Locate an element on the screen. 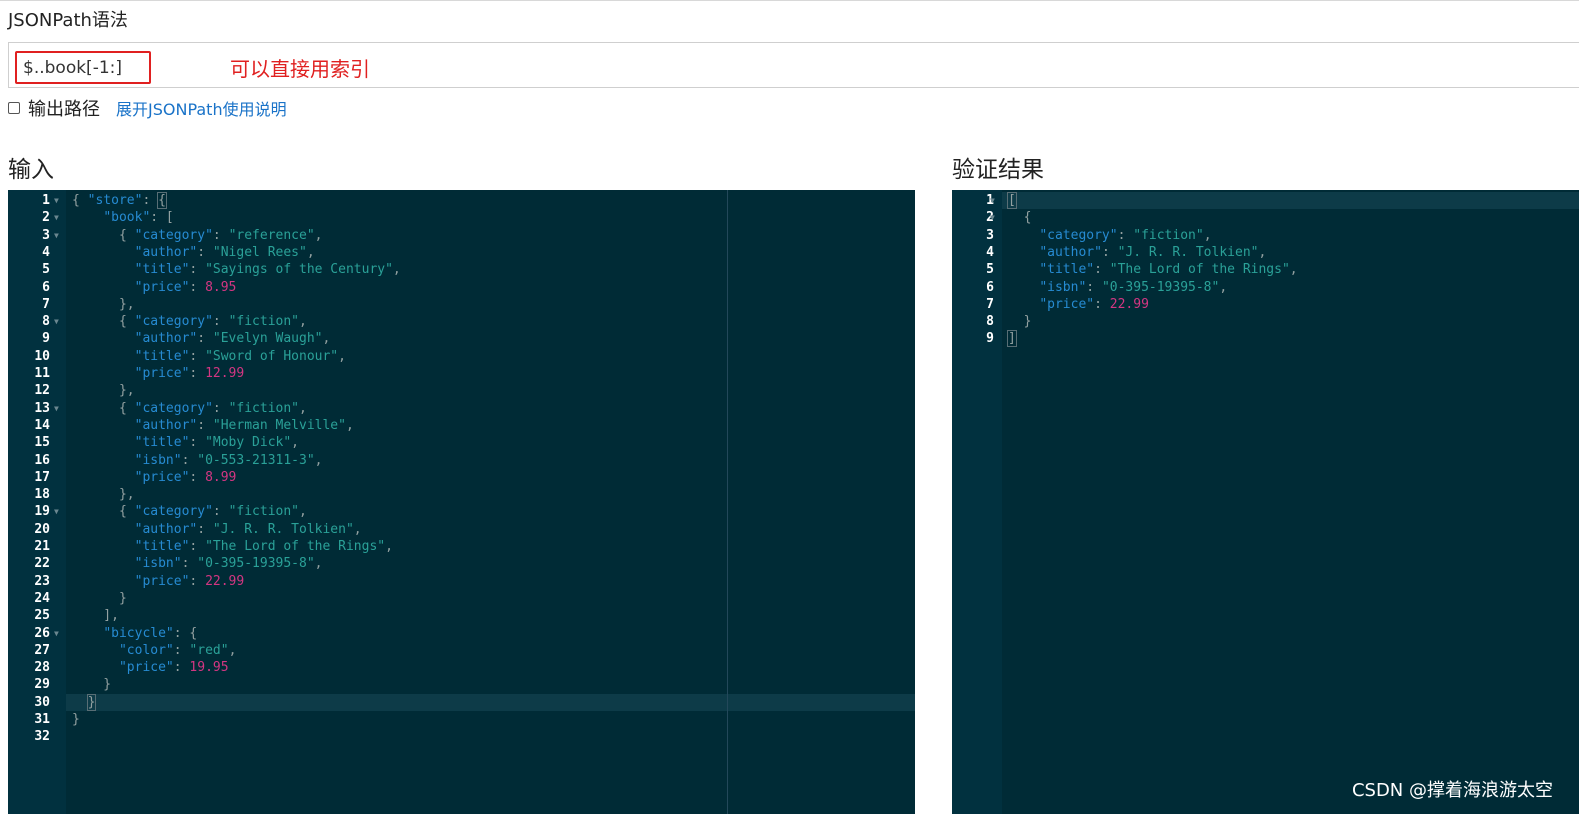 This screenshot has width=1579, height=814. line-number: 5 is located at coordinates (46, 270).